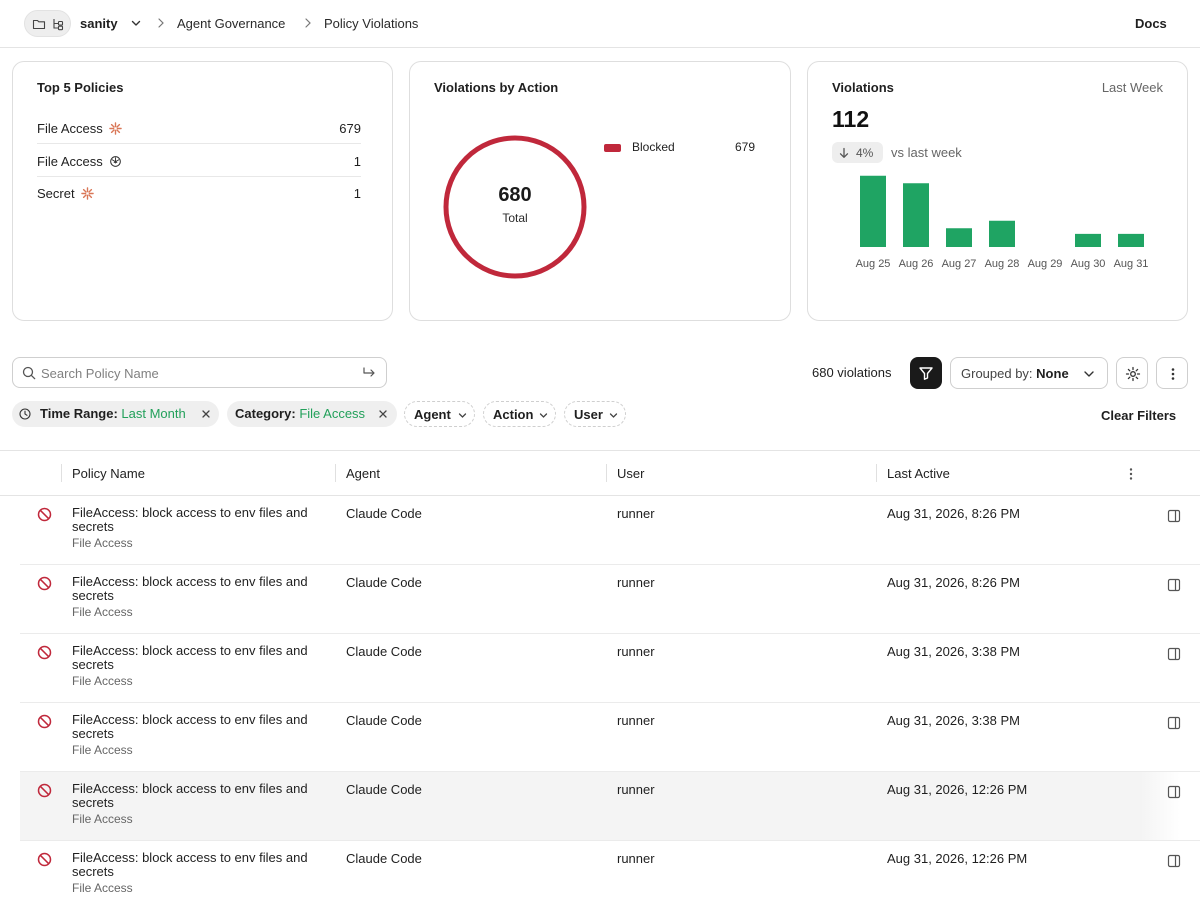 This screenshot has height=900, width=1200. I want to click on breadcrumb-agent-governance: Agent Governance, so click(231, 23).